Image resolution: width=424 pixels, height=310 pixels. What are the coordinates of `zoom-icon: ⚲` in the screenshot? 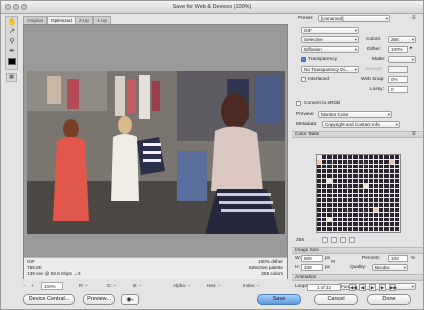 It's located at (12, 41).